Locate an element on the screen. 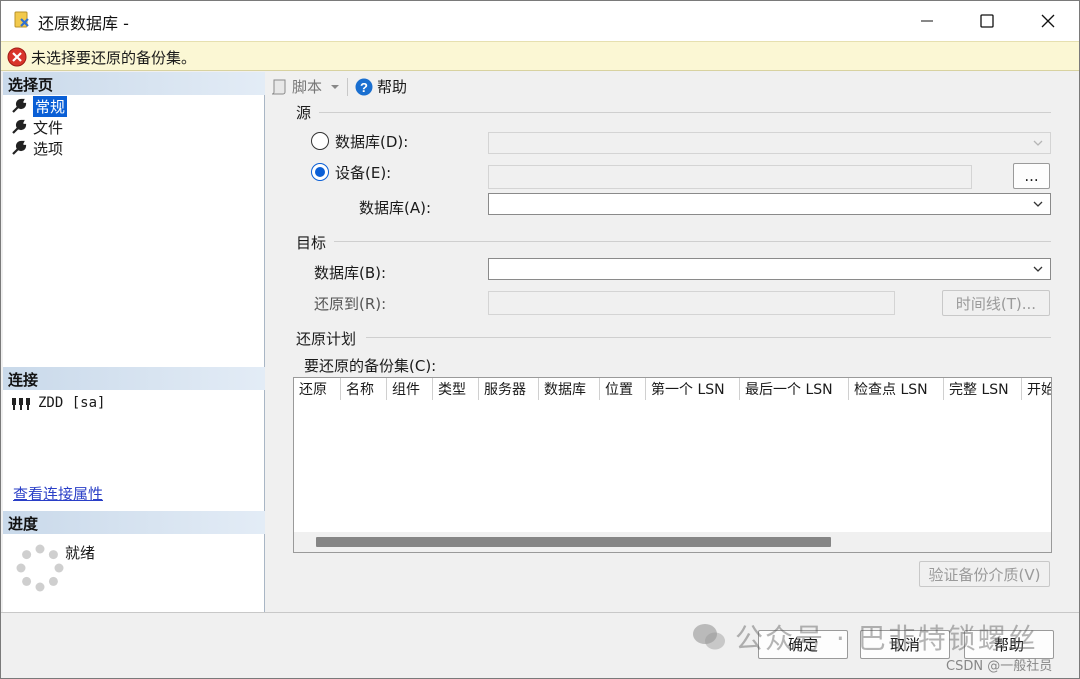 The image size is (1080, 679). help-toolbar-button: ? 帮助 is located at coordinates (381, 86).